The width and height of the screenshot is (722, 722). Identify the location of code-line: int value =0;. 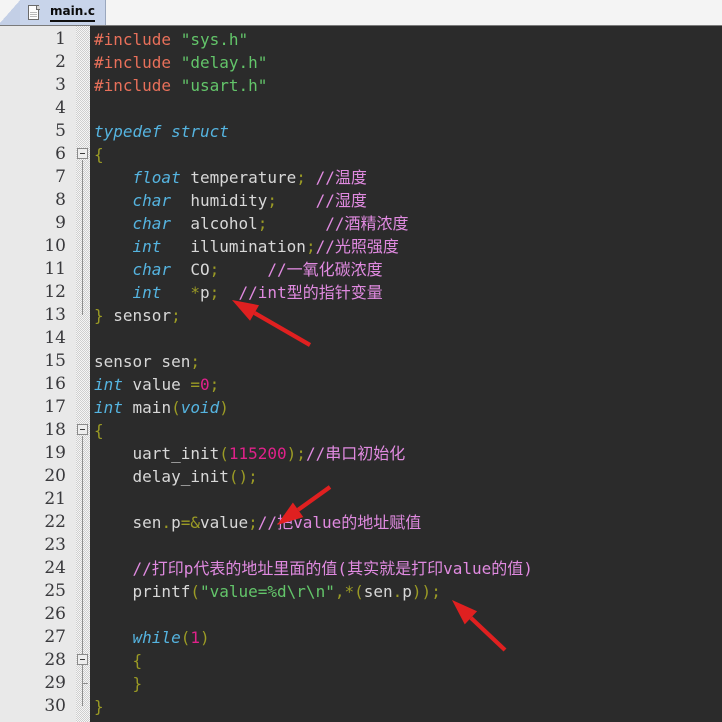
(156, 384).